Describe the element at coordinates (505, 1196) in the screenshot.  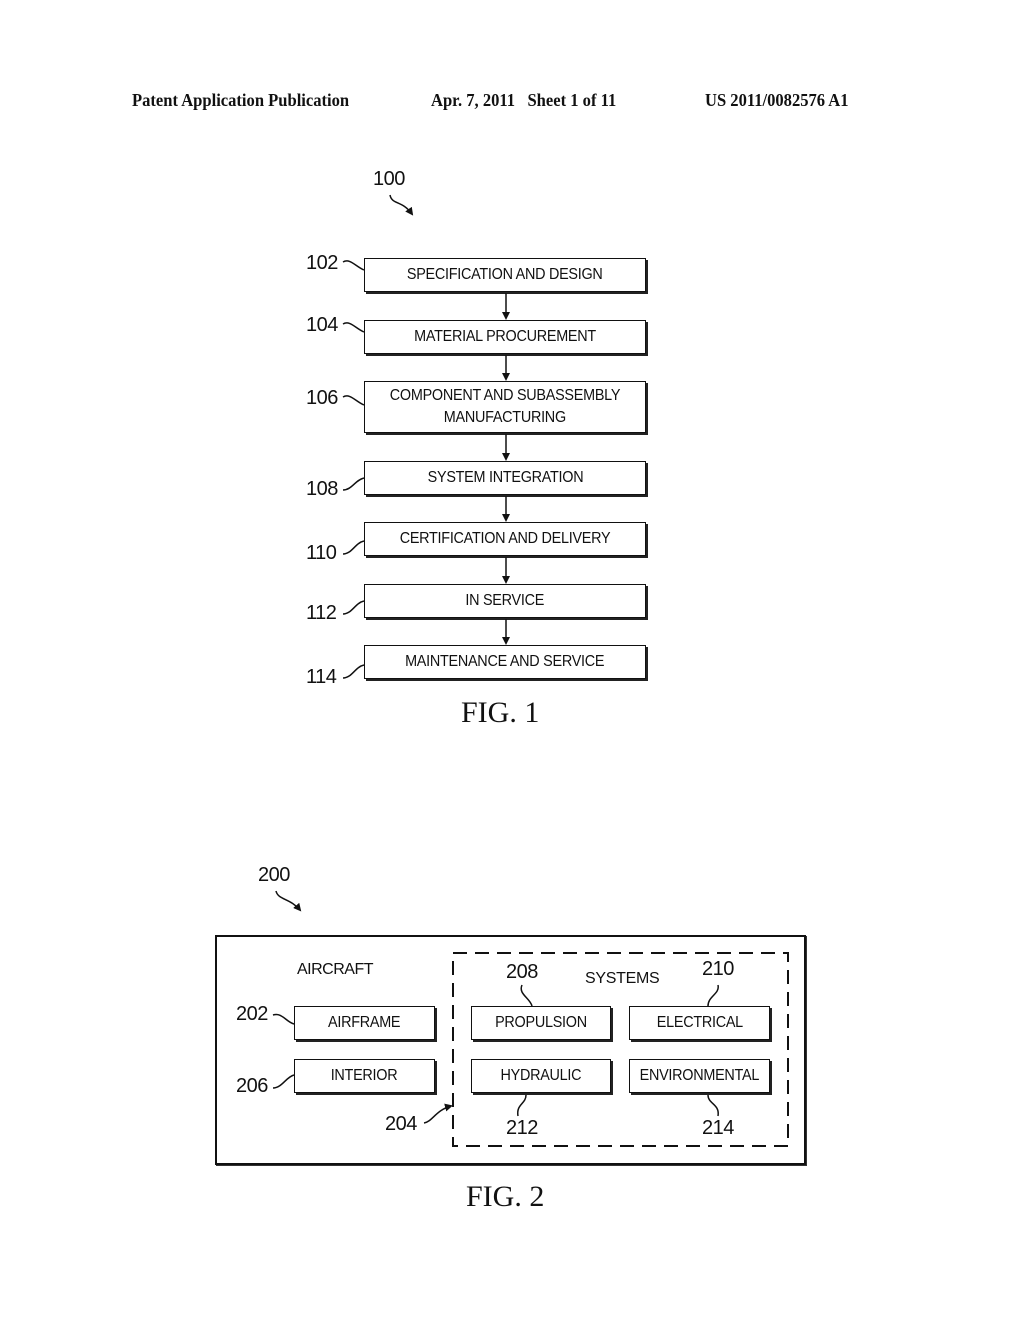
I see `fig2-caption: FIG. 2` at that location.